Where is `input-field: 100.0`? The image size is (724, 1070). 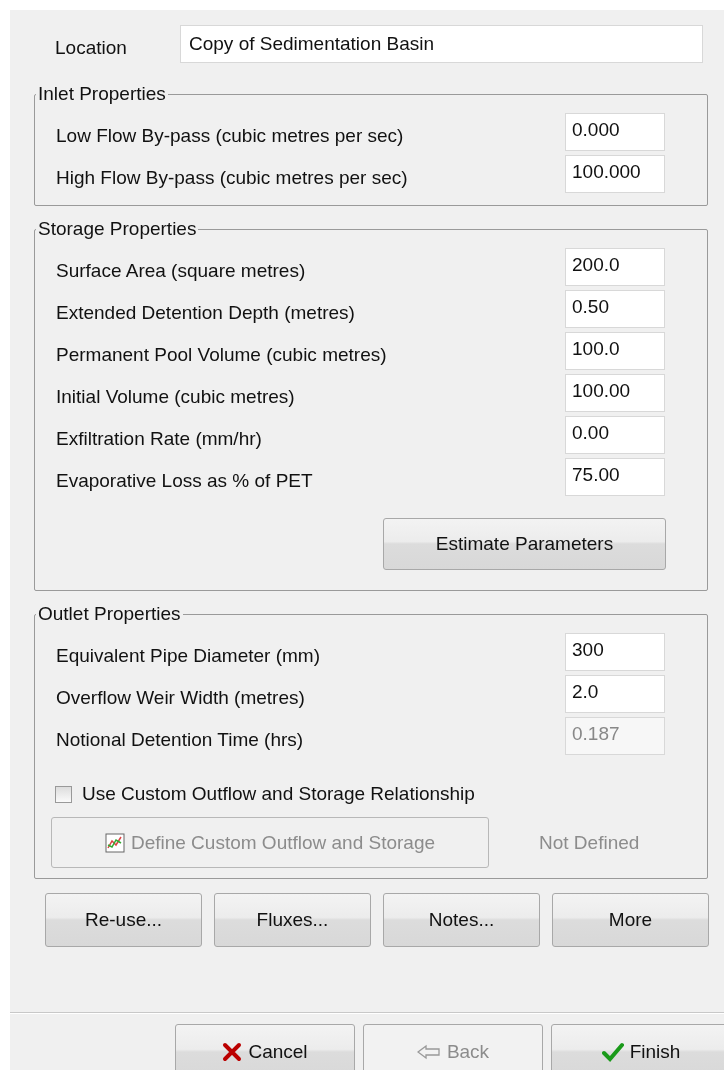 input-field: 100.0 is located at coordinates (615, 351).